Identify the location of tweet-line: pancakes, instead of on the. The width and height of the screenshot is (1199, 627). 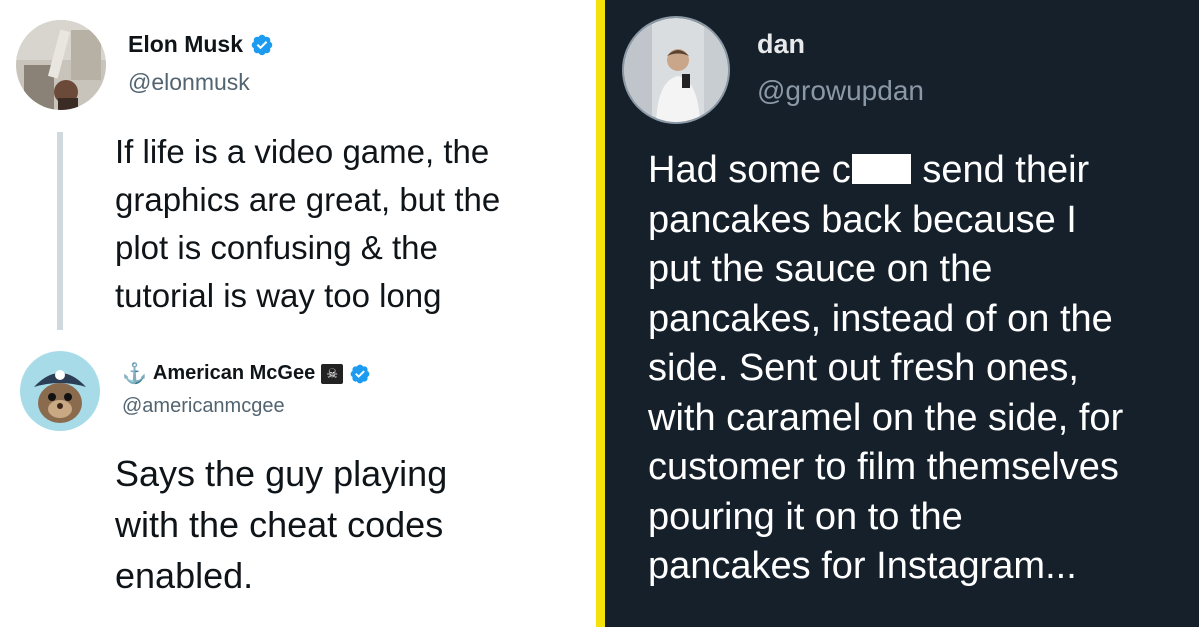
(880, 318).